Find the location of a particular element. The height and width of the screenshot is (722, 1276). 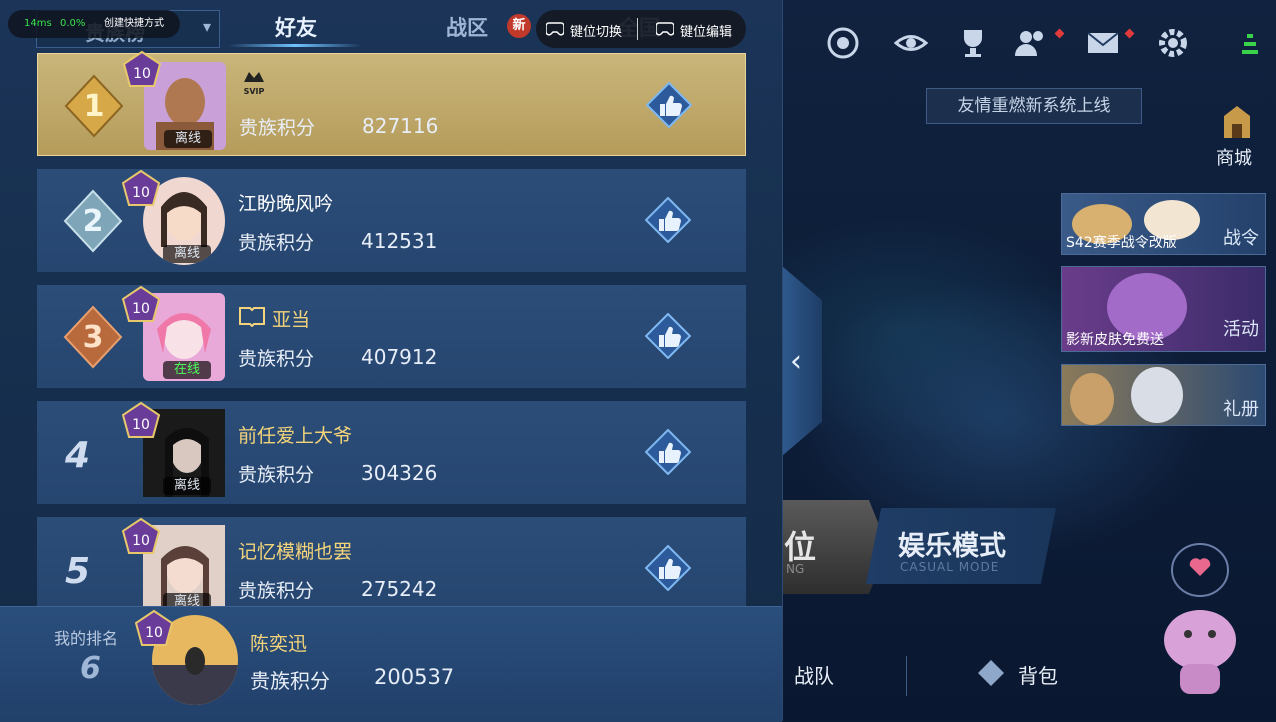

title-book-icon is located at coordinates (252, 317).